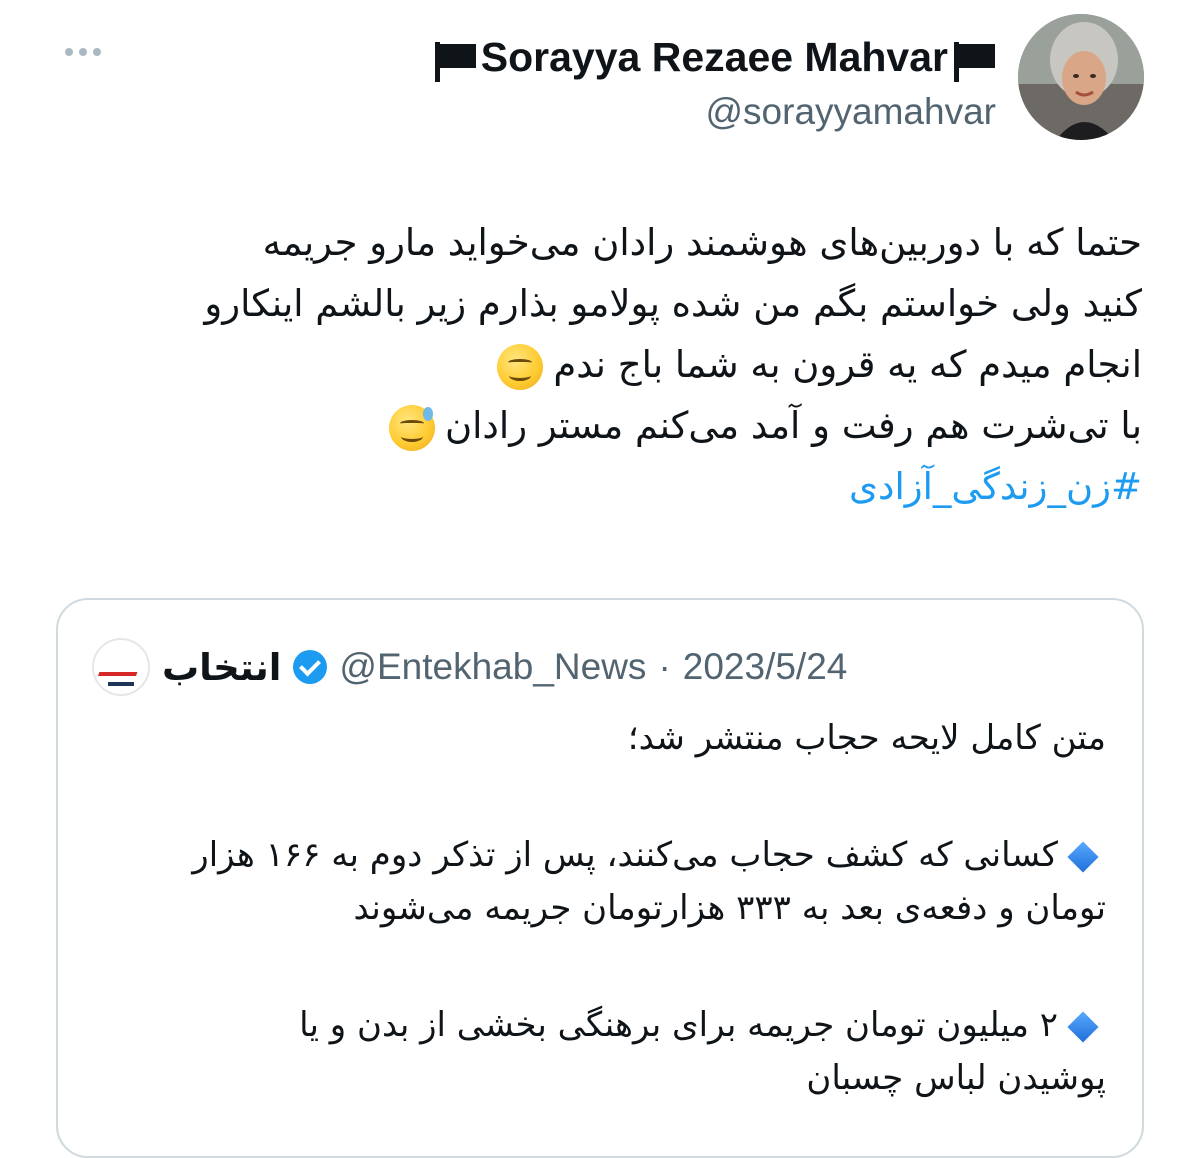  I want to click on entekhab-logo-avatar, so click(121, 667).